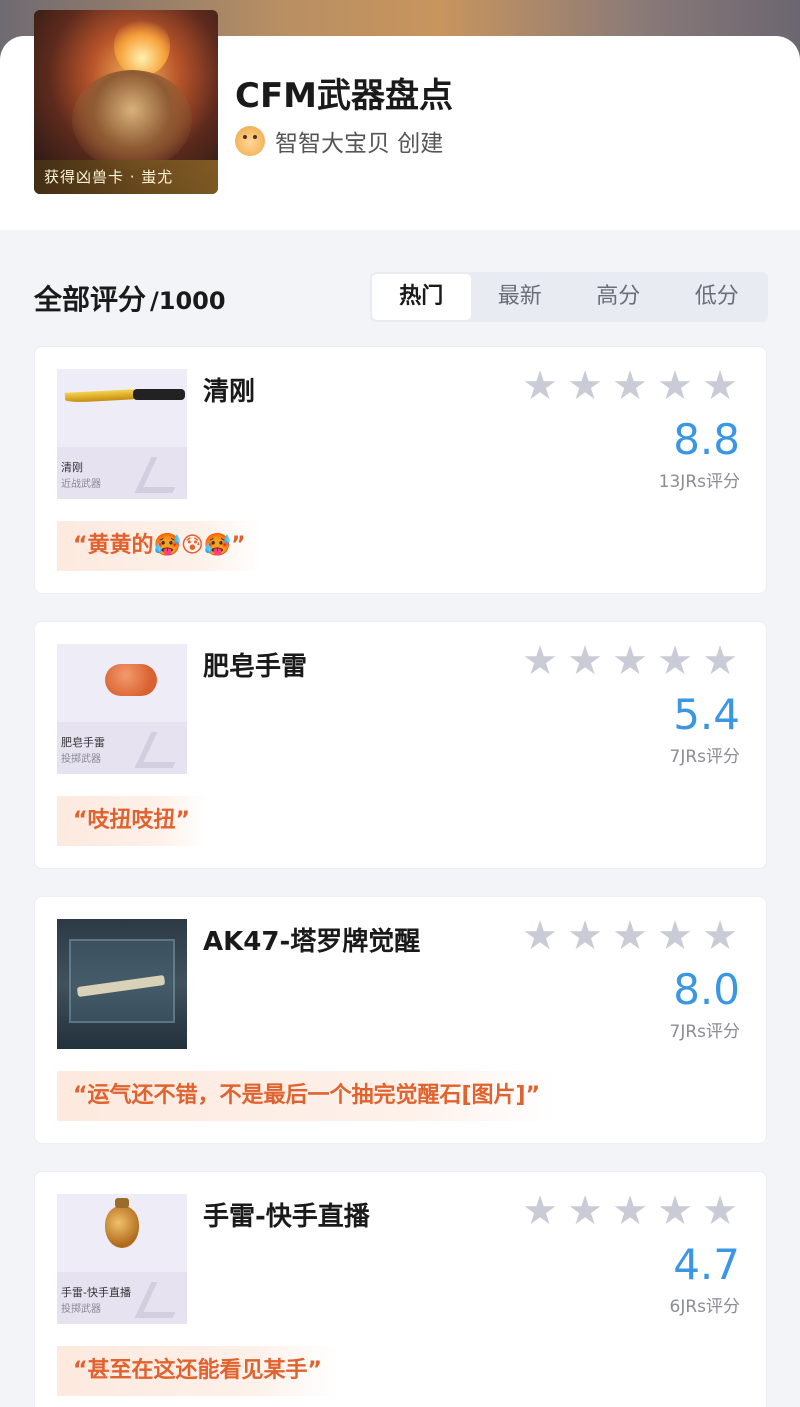 This screenshot has height=1407, width=800. I want to click on item-name: AK47-塔罗牌觉醒, so click(312, 942).